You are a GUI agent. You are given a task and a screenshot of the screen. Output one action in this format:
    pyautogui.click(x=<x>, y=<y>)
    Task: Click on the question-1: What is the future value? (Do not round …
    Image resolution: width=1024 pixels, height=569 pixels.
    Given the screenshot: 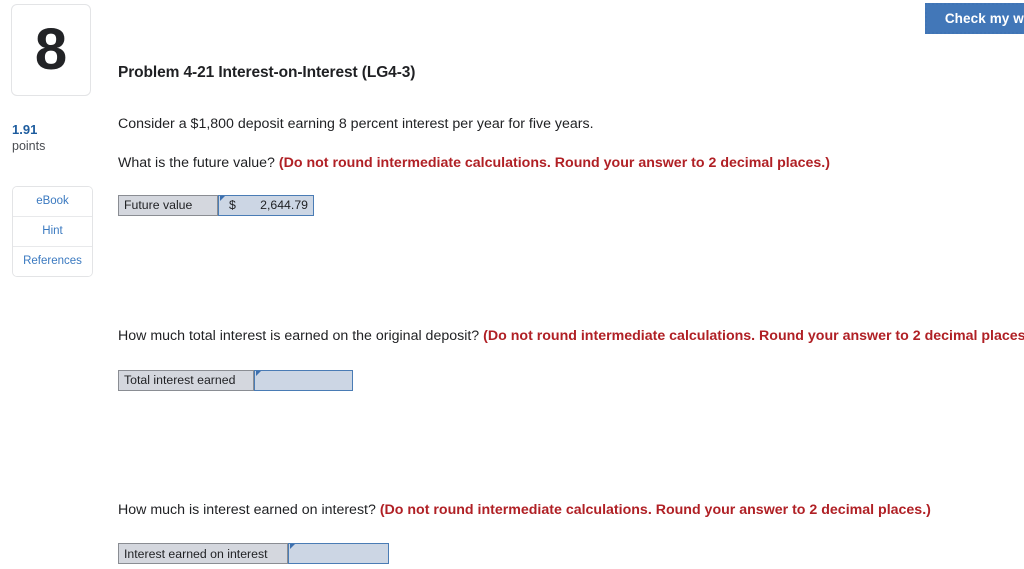 What is the action you would take?
    pyautogui.click(x=571, y=163)
    